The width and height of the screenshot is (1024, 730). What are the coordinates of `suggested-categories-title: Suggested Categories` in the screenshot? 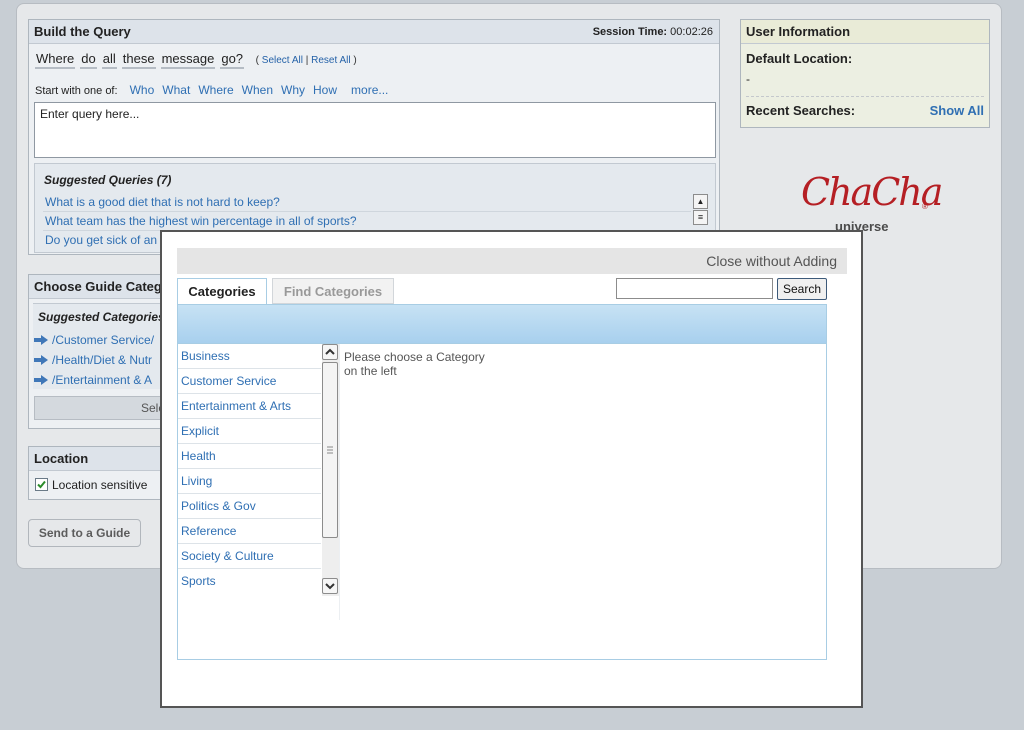 It's located at (101, 317).